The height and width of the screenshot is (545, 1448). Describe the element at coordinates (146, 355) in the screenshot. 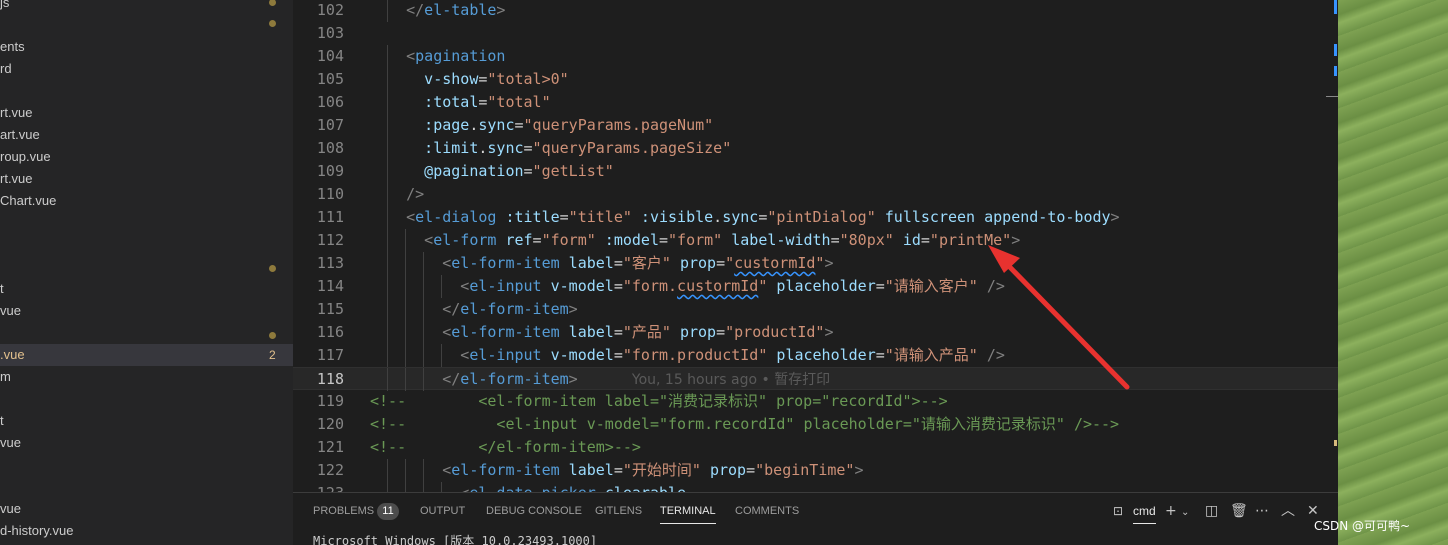

I see `sidebar-file-item: .vue 2` at that location.